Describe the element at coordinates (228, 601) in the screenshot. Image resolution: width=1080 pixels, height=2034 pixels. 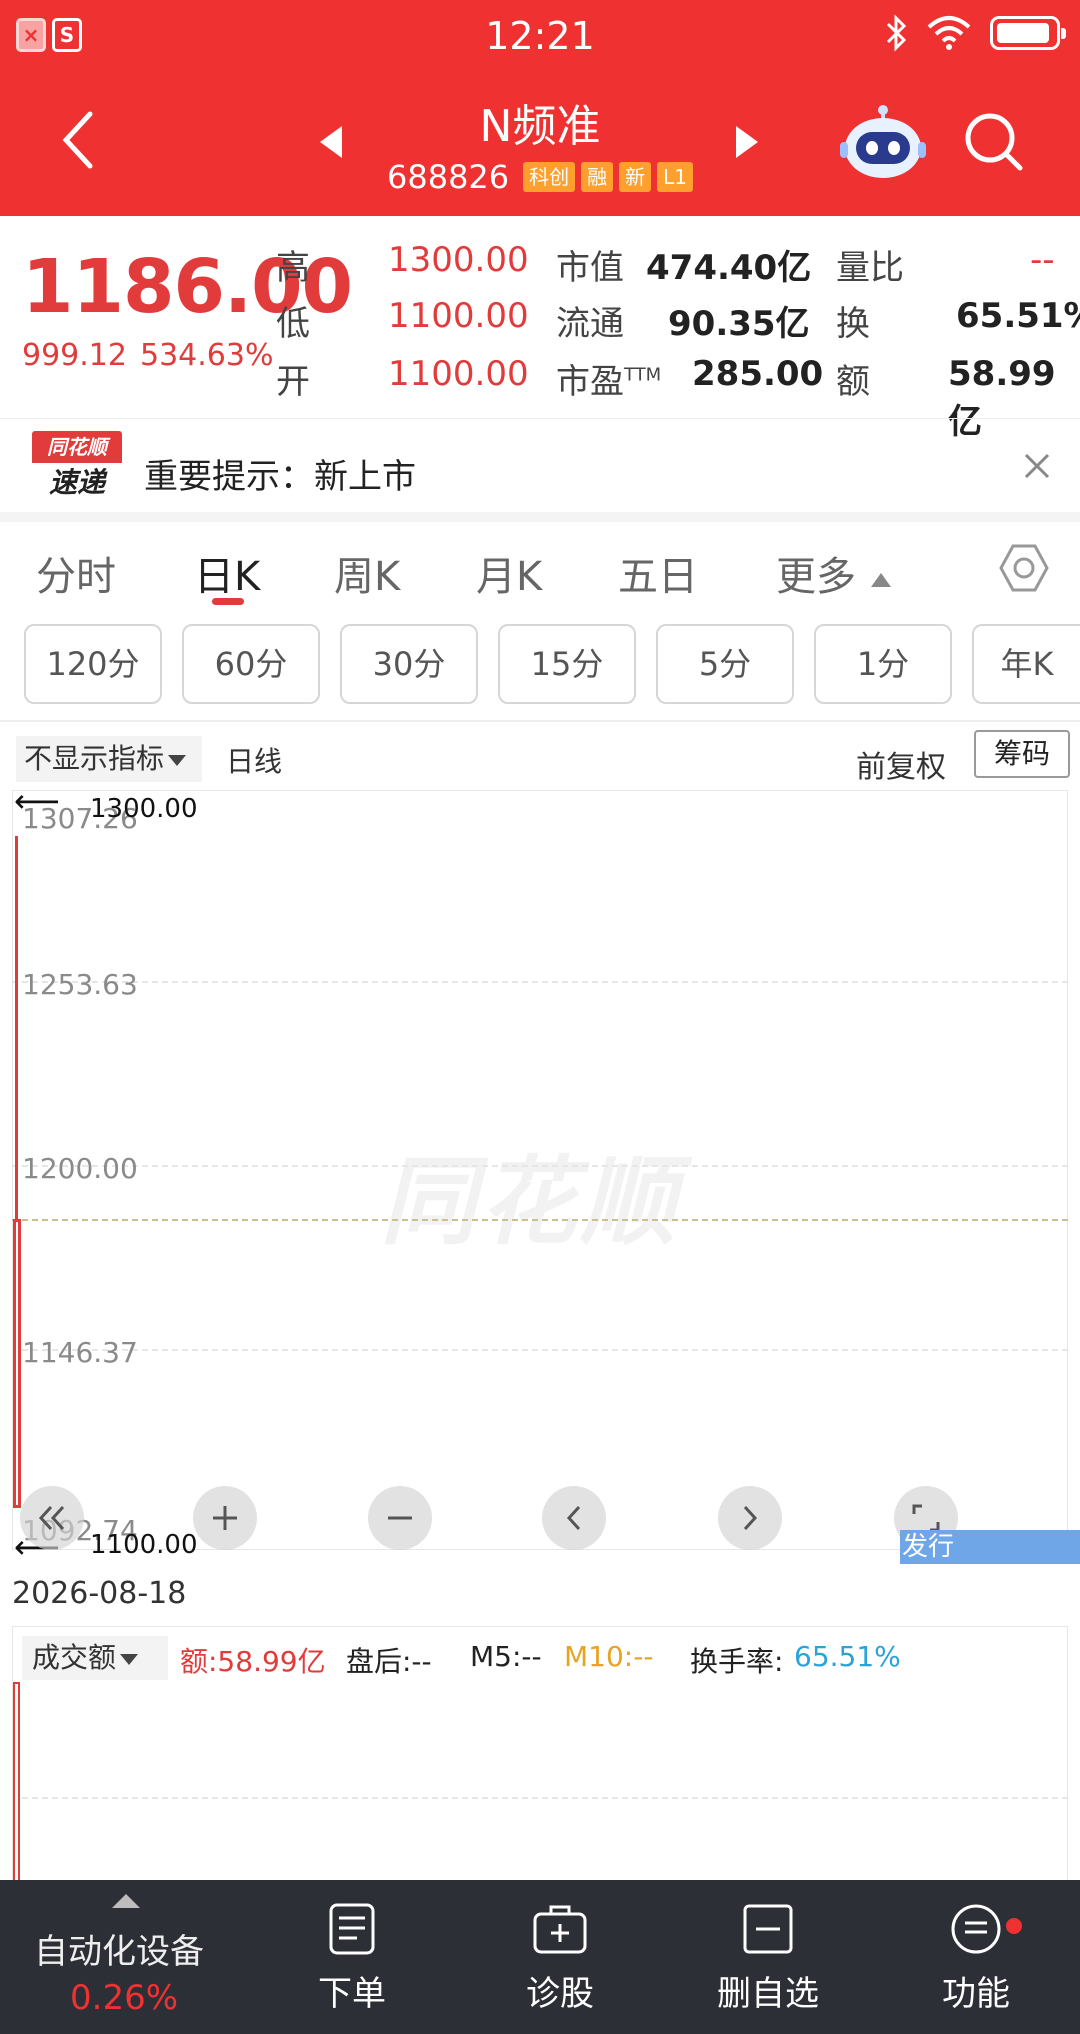
I see `active-tab-indicator` at that location.